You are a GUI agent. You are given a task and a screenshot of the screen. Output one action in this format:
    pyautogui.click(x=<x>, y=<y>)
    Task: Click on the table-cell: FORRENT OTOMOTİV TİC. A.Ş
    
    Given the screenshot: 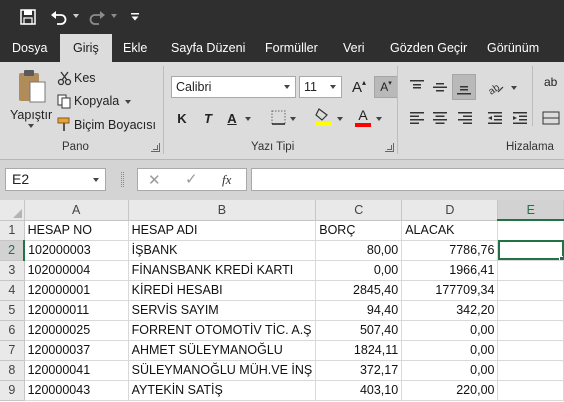 What is the action you would take?
    pyautogui.click(x=222, y=330)
    